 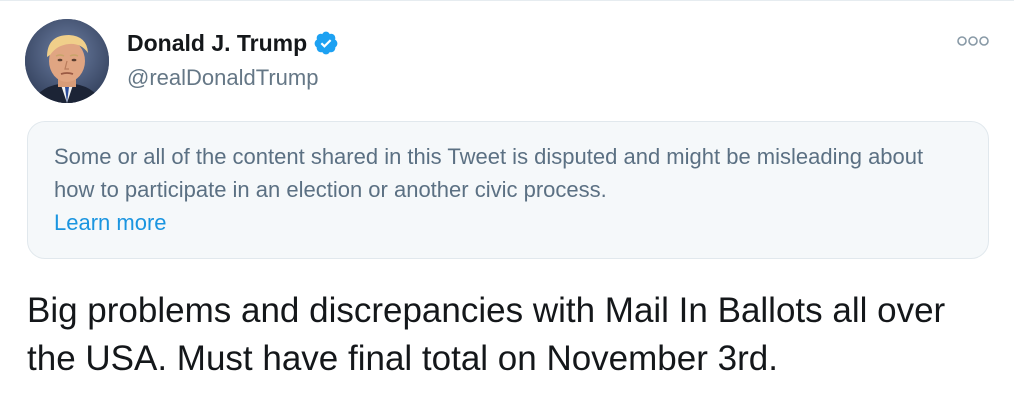 What do you see at coordinates (110, 222) in the screenshot?
I see `learn-more-link: Learn more` at bounding box center [110, 222].